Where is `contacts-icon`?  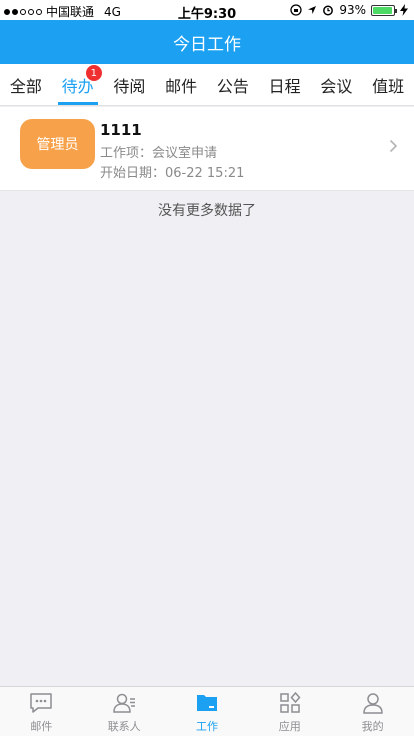 contacts-icon is located at coordinates (124, 703).